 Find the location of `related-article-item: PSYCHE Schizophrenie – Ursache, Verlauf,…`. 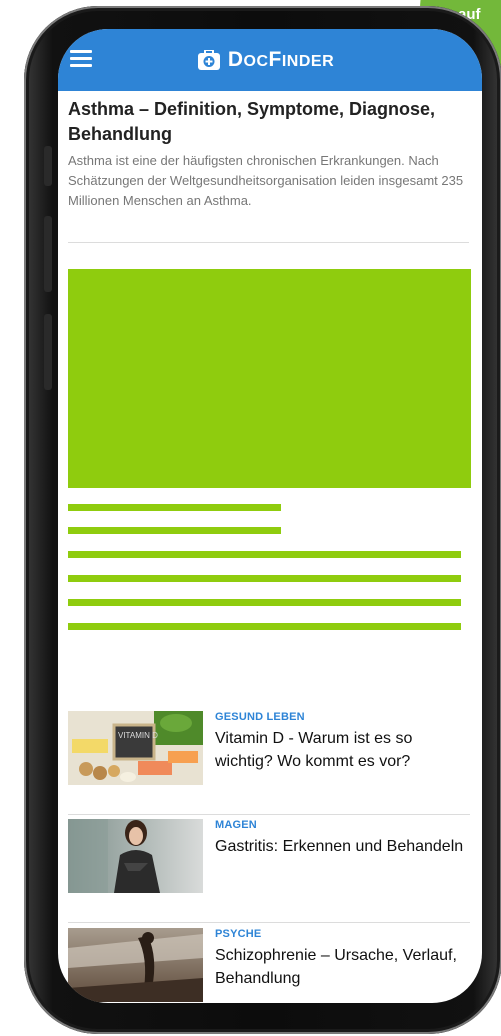

related-article-item: PSYCHE Schizophrenie – Ursache, Verlauf,… is located at coordinates (269, 965).